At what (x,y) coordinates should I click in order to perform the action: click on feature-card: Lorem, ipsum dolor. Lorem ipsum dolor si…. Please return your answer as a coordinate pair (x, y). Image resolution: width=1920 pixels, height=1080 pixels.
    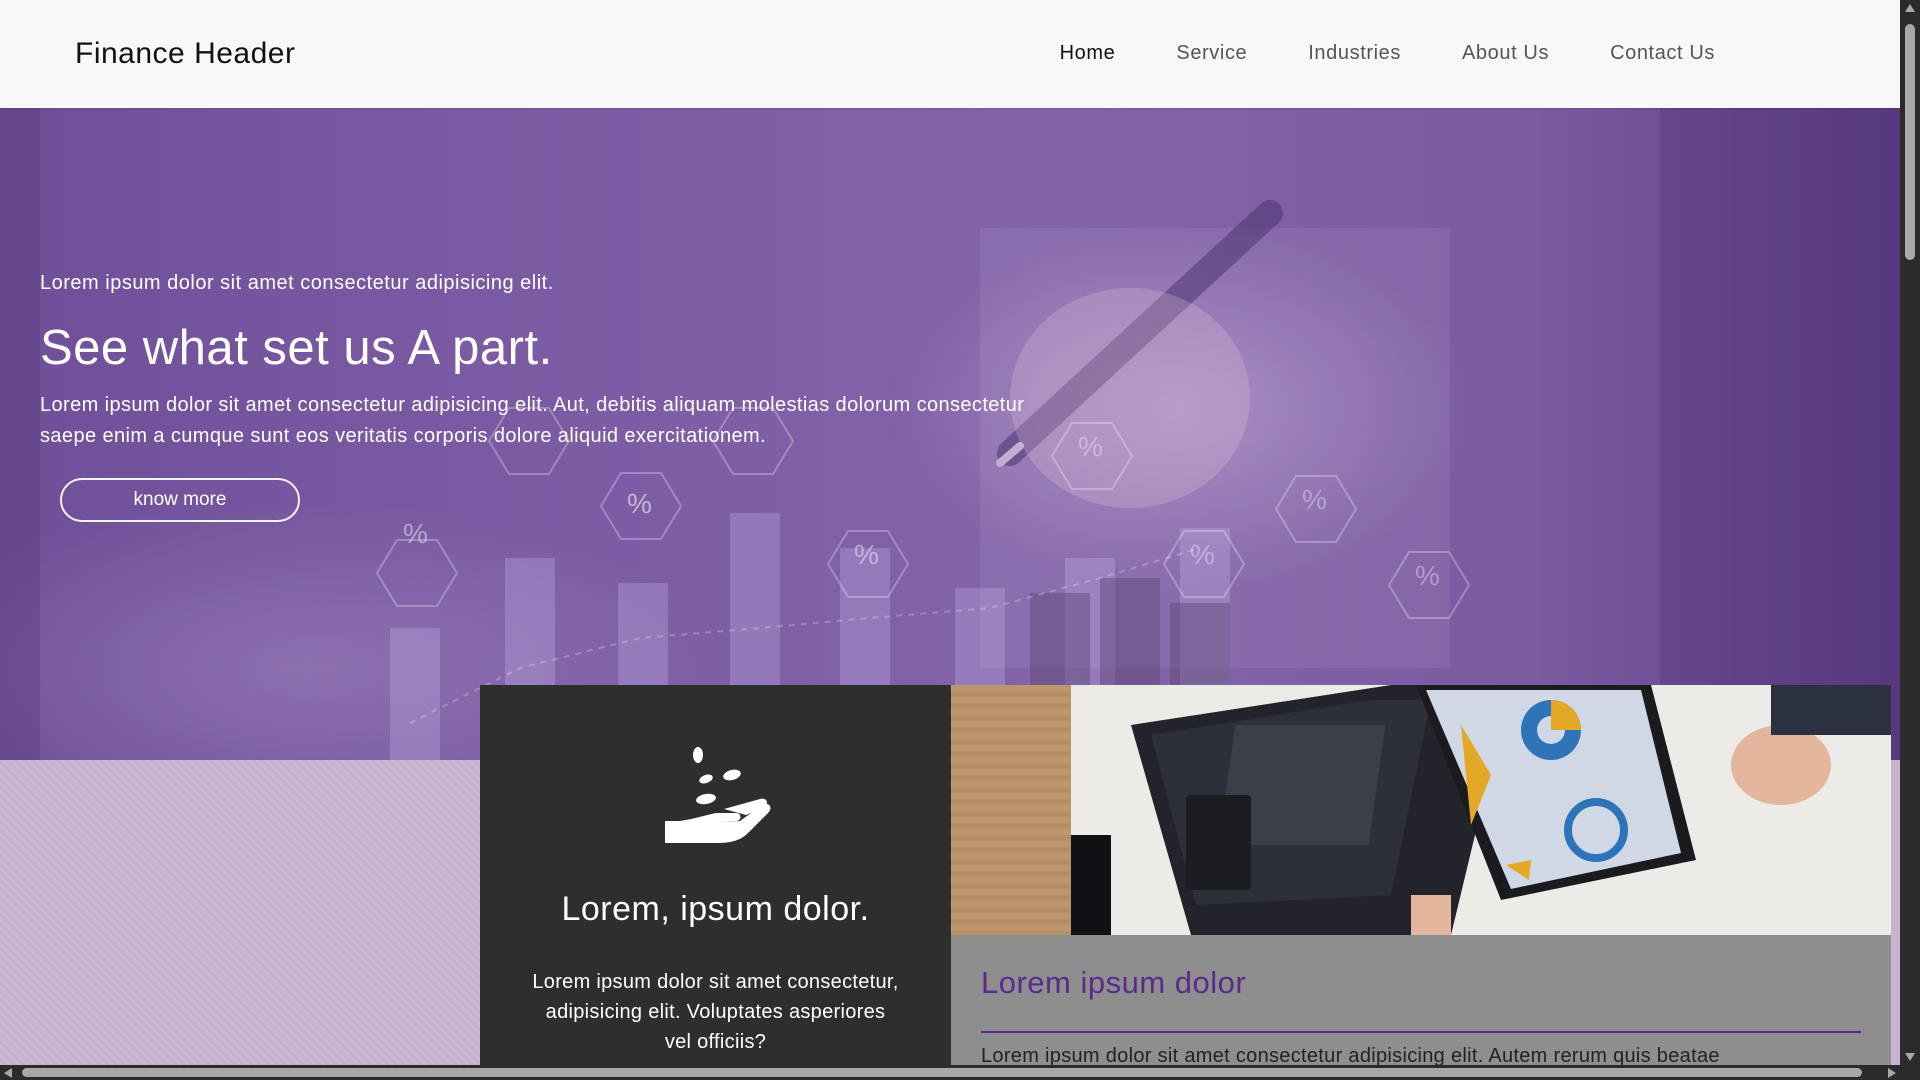
    Looking at the image, I should click on (715, 875).